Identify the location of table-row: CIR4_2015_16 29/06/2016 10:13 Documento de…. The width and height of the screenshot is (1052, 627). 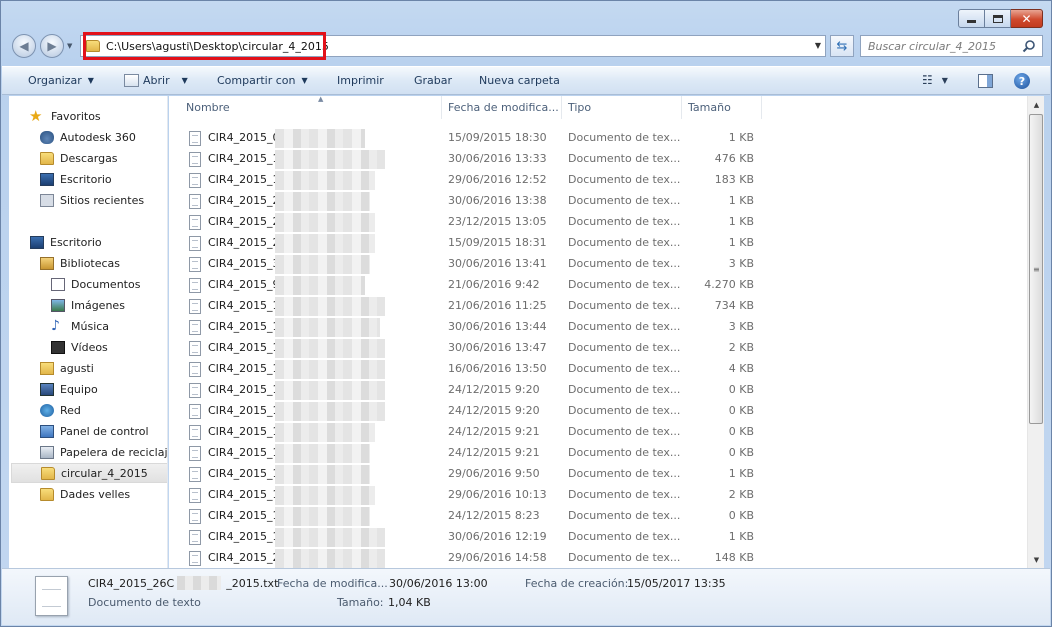
(598, 495).